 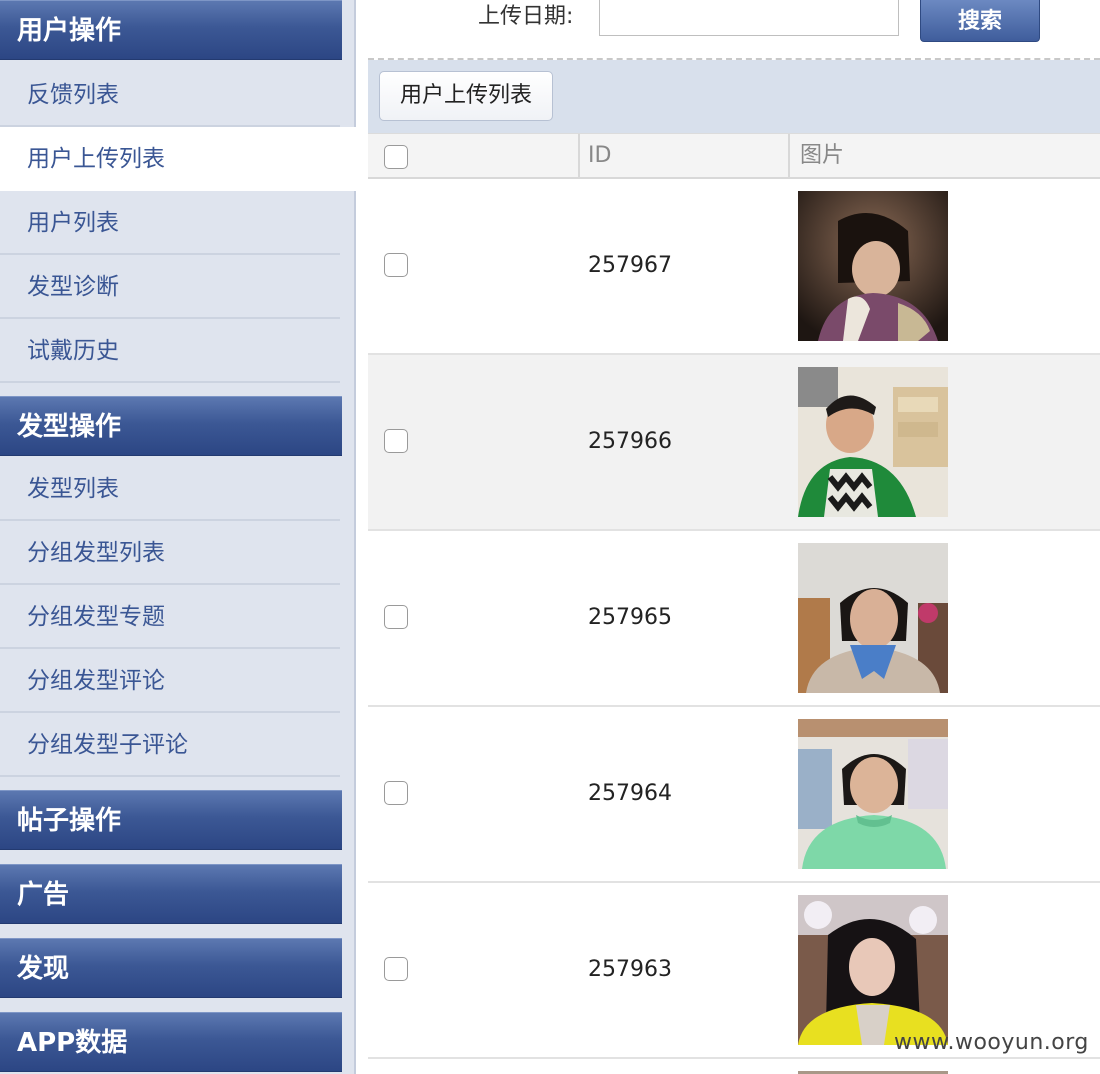 What do you see at coordinates (734, 795) in the screenshot?
I see `table-row: 257964` at bounding box center [734, 795].